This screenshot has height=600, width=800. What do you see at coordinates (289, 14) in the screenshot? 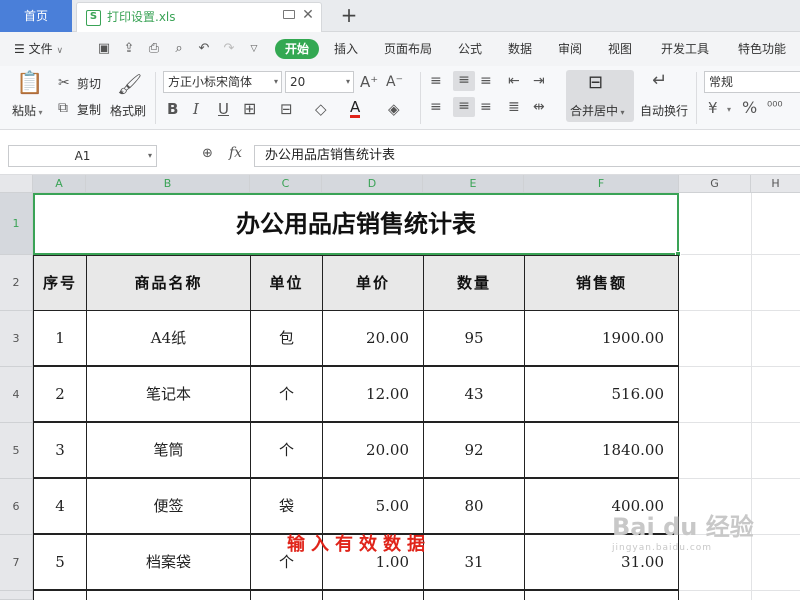
I see `window-monitor-icon` at bounding box center [289, 14].